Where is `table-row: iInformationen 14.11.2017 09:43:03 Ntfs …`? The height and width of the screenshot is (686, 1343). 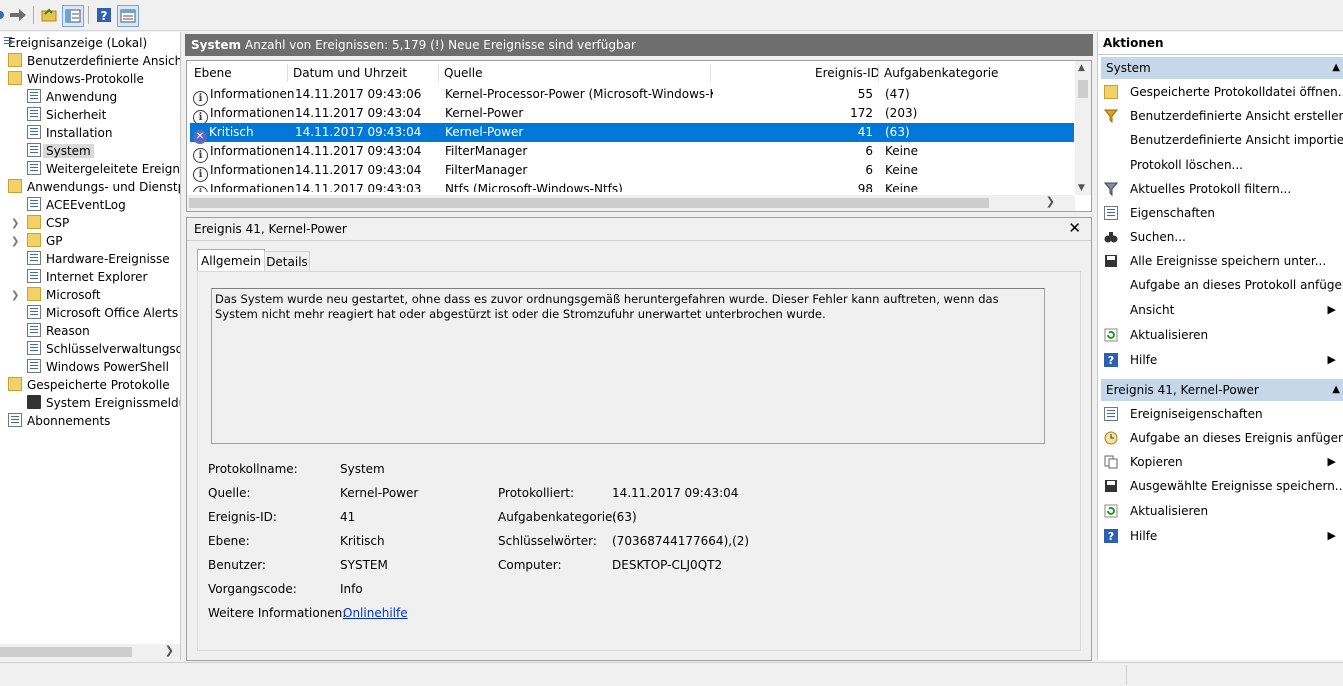 table-row: iInformationen 14.11.2017 09:43:03 Ntfs … is located at coordinates (632, 186).